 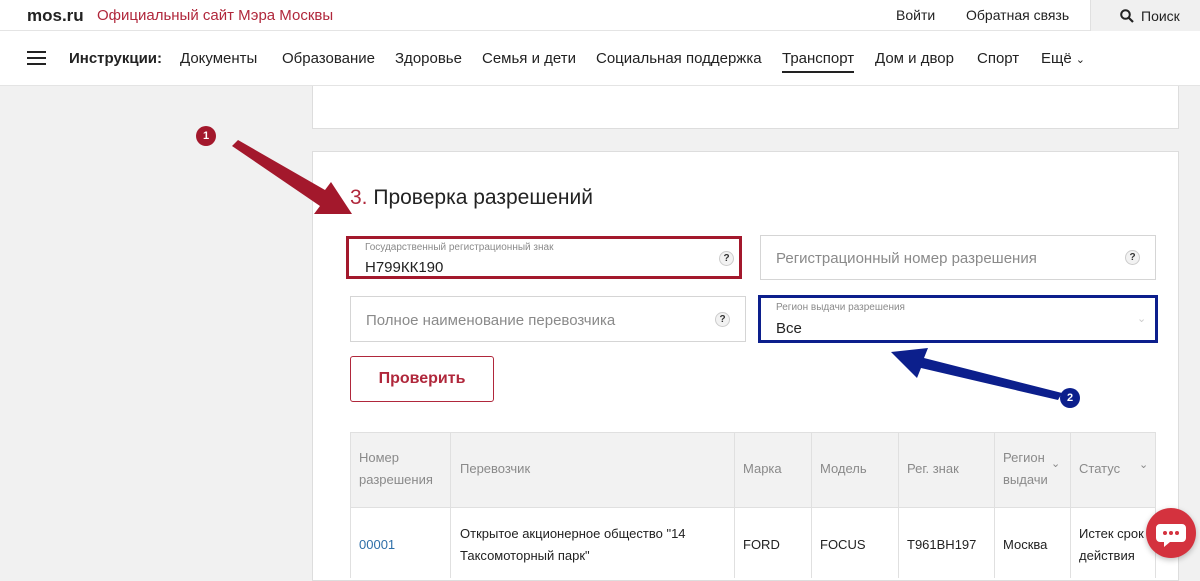 What do you see at coordinates (1171, 535) in the screenshot?
I see `chat-icon` at bounding box center [1171, 535].